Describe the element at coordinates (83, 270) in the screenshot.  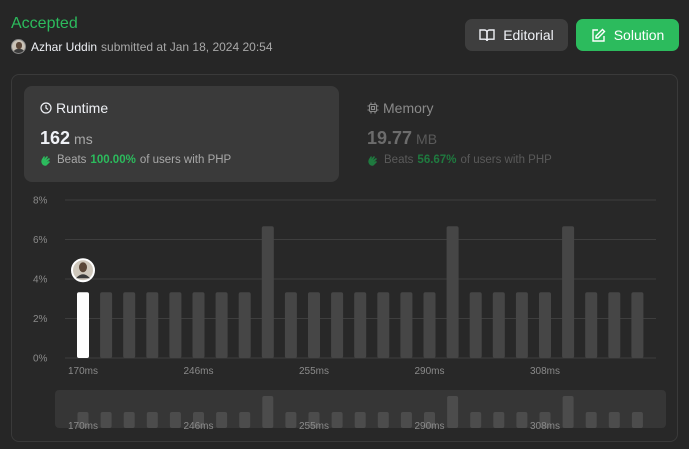
I see `user-avatar-marker` at that location.